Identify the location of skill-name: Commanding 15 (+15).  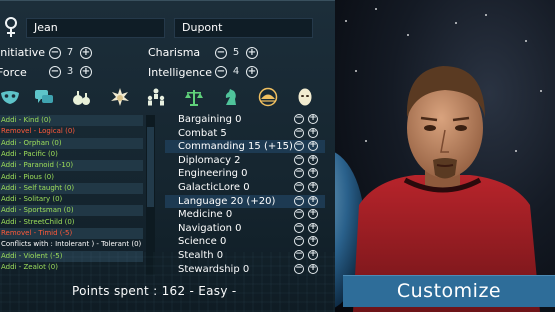
(235, 147).